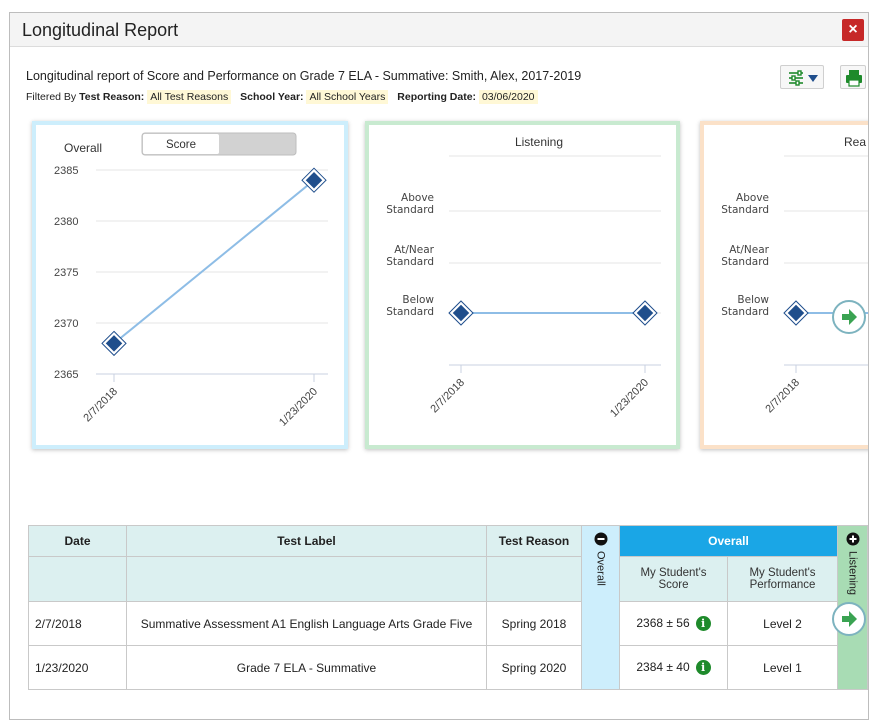 Image resolution: width=872 pixels, height=725 pixels. I want to click on overall-y-tick-label: 2385, so click(66, 171).